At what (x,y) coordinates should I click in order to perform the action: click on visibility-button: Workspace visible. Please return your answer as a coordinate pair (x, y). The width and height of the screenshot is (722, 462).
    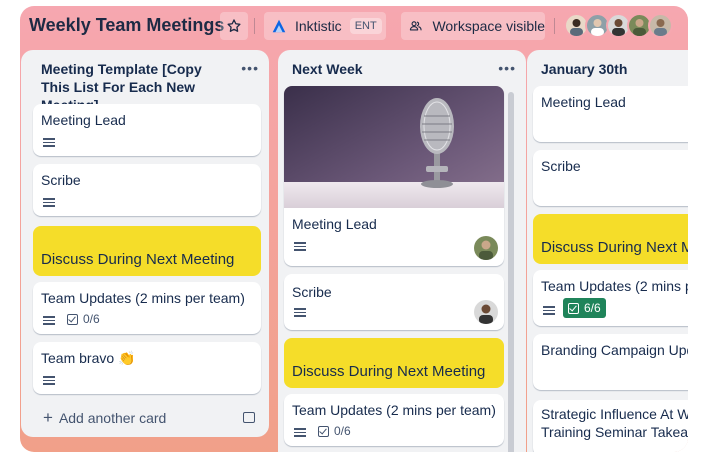
    Looking at the image, I should click on (473, 26).